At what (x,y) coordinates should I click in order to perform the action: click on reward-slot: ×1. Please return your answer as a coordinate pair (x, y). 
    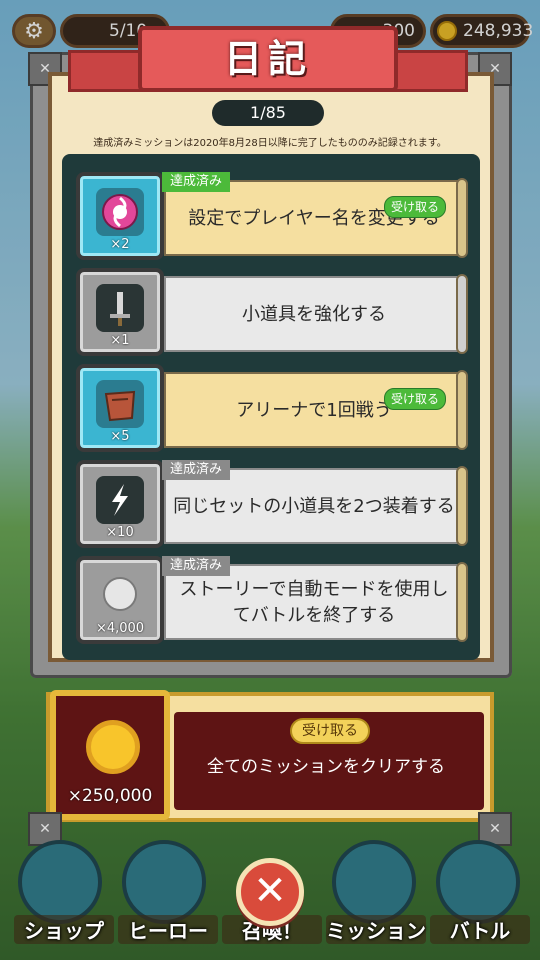
    Looking at the image, I should click on (120, 312).